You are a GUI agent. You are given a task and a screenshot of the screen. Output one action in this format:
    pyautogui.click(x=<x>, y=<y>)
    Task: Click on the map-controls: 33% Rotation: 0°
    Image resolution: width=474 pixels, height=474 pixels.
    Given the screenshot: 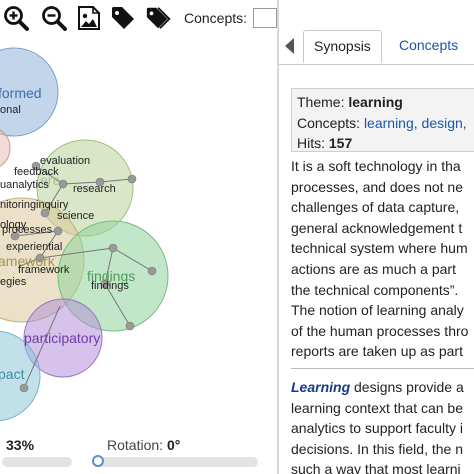 What is the action you would take?
    pyautogui.click(x=138, y=453)
    